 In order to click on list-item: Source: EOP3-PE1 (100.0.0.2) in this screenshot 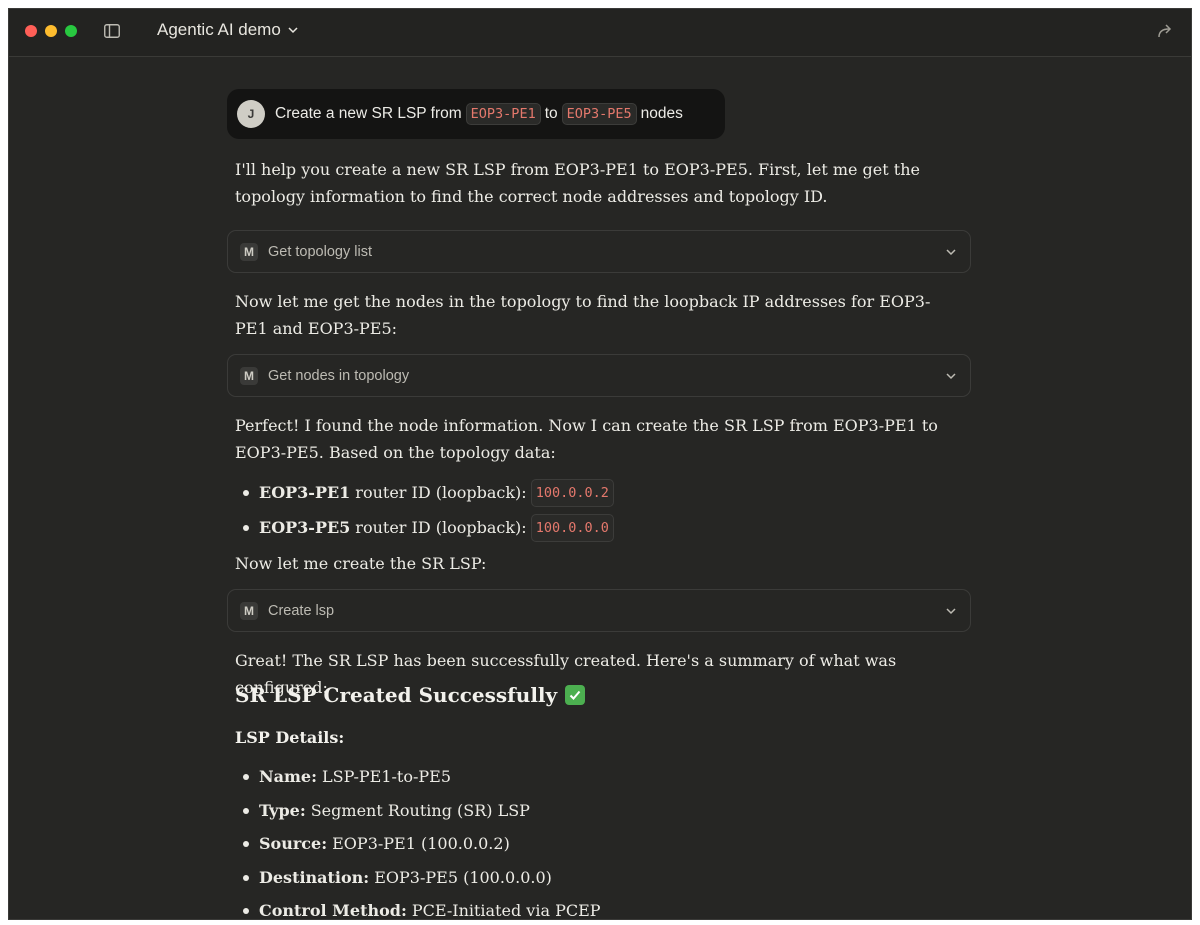, I will do `click(376, 844)`.